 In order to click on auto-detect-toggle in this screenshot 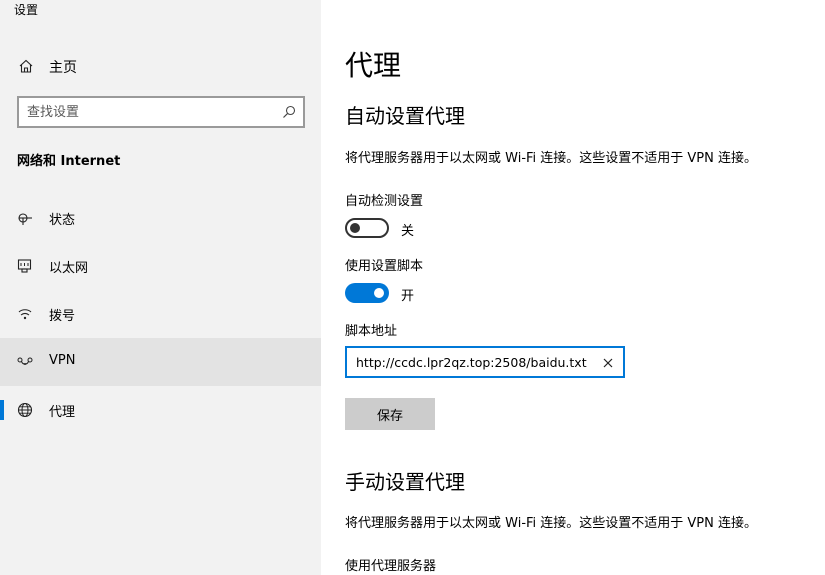, I will do `click(367, 228)`.